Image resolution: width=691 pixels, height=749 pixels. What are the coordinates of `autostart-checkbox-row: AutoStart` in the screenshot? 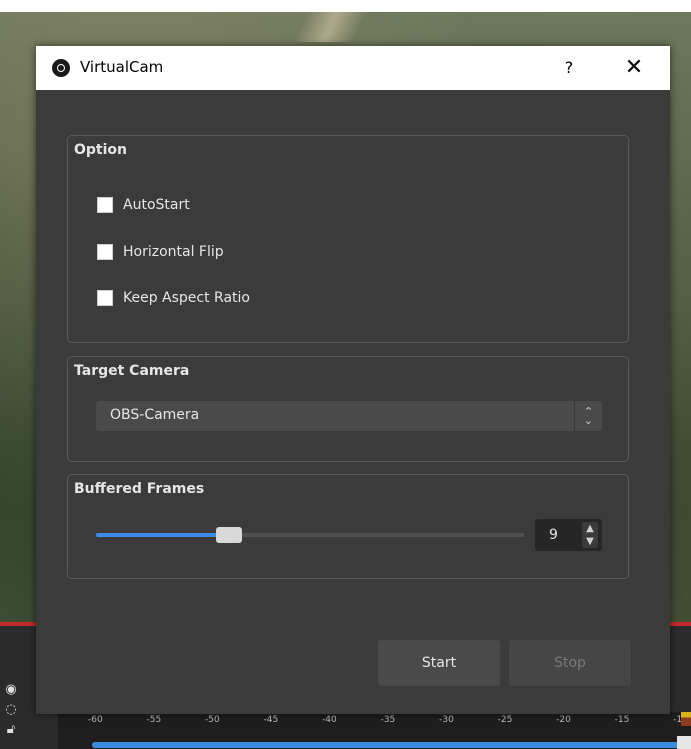 It's located at (143, 205).